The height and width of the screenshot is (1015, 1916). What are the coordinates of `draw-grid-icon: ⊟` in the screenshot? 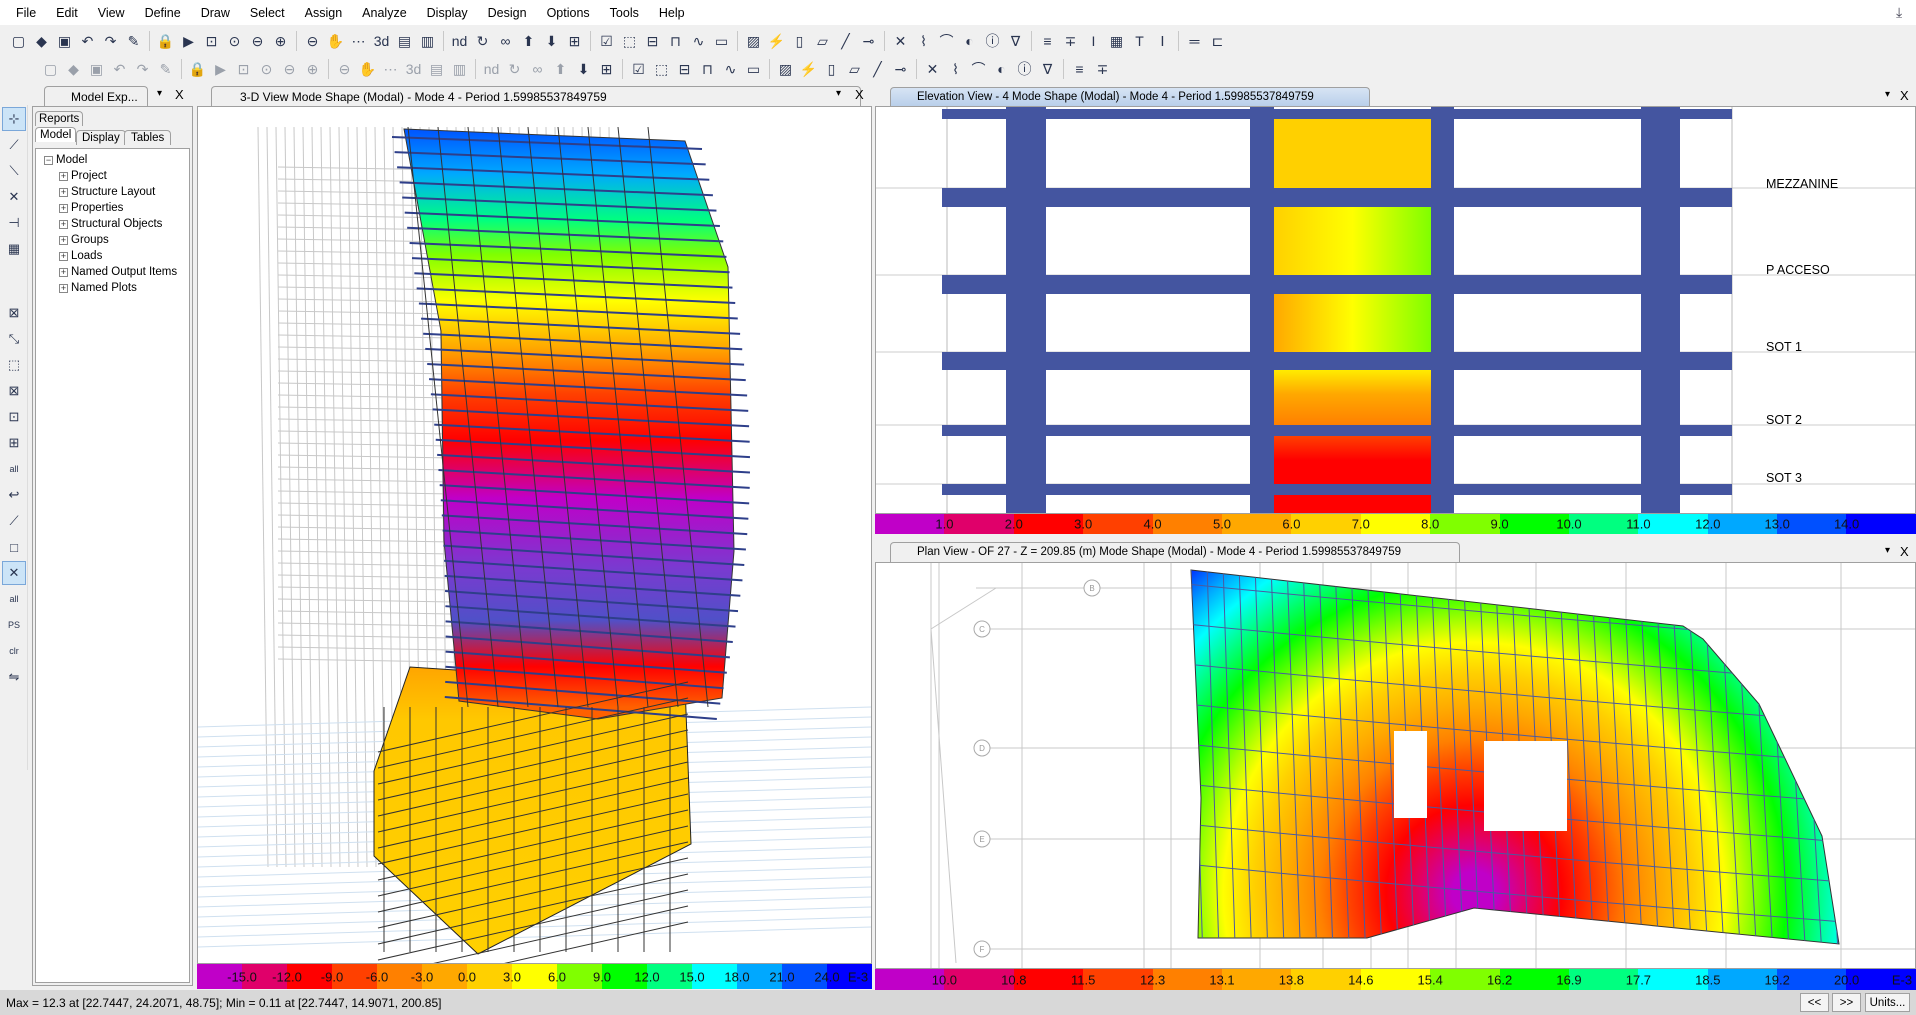 It's located at (684, 69).